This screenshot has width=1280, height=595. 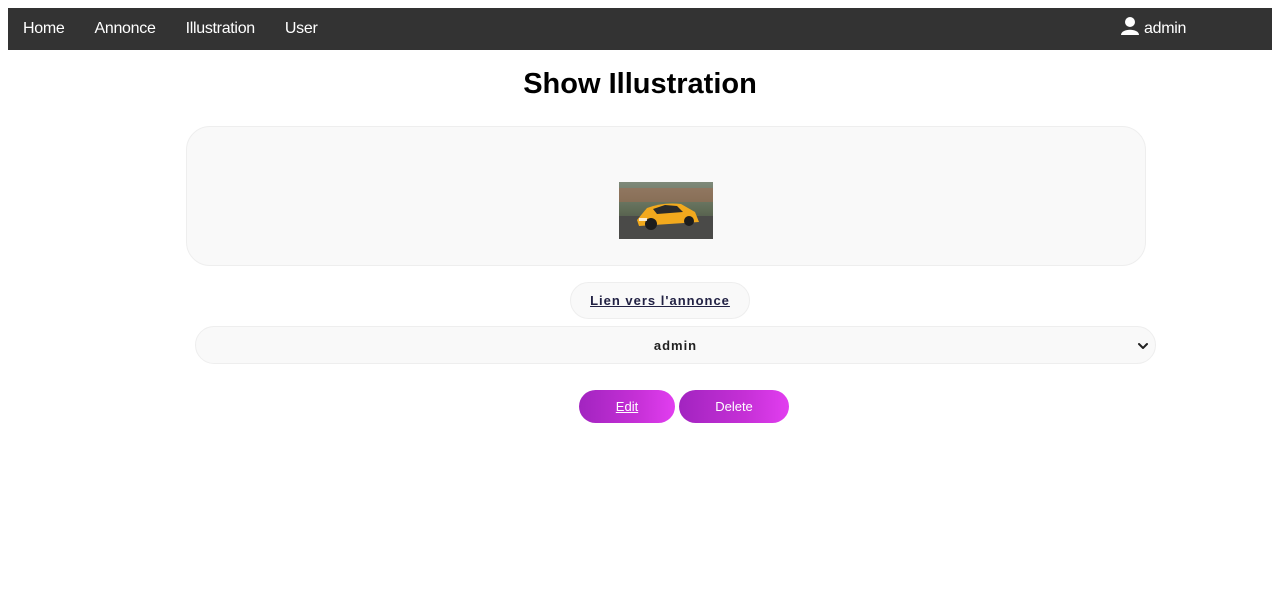 I want to click on annonce-link: Lien vers l'annonce, so click(x=660, y=300).